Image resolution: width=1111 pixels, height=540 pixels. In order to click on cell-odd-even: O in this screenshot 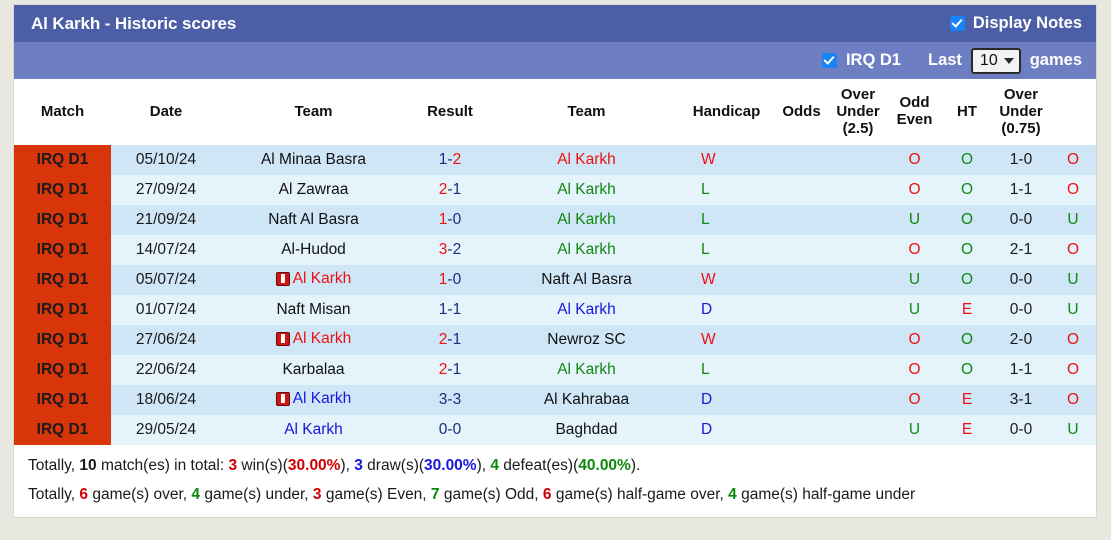, I will do `click(967, 160)`.